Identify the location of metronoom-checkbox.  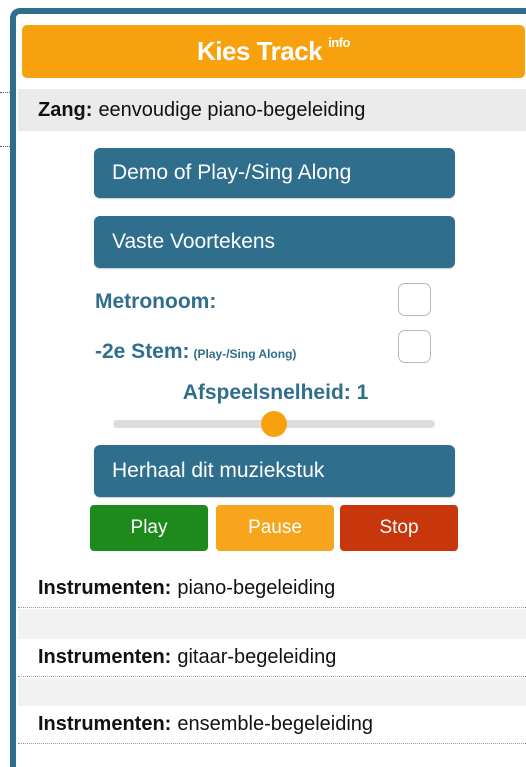
(414, 299).